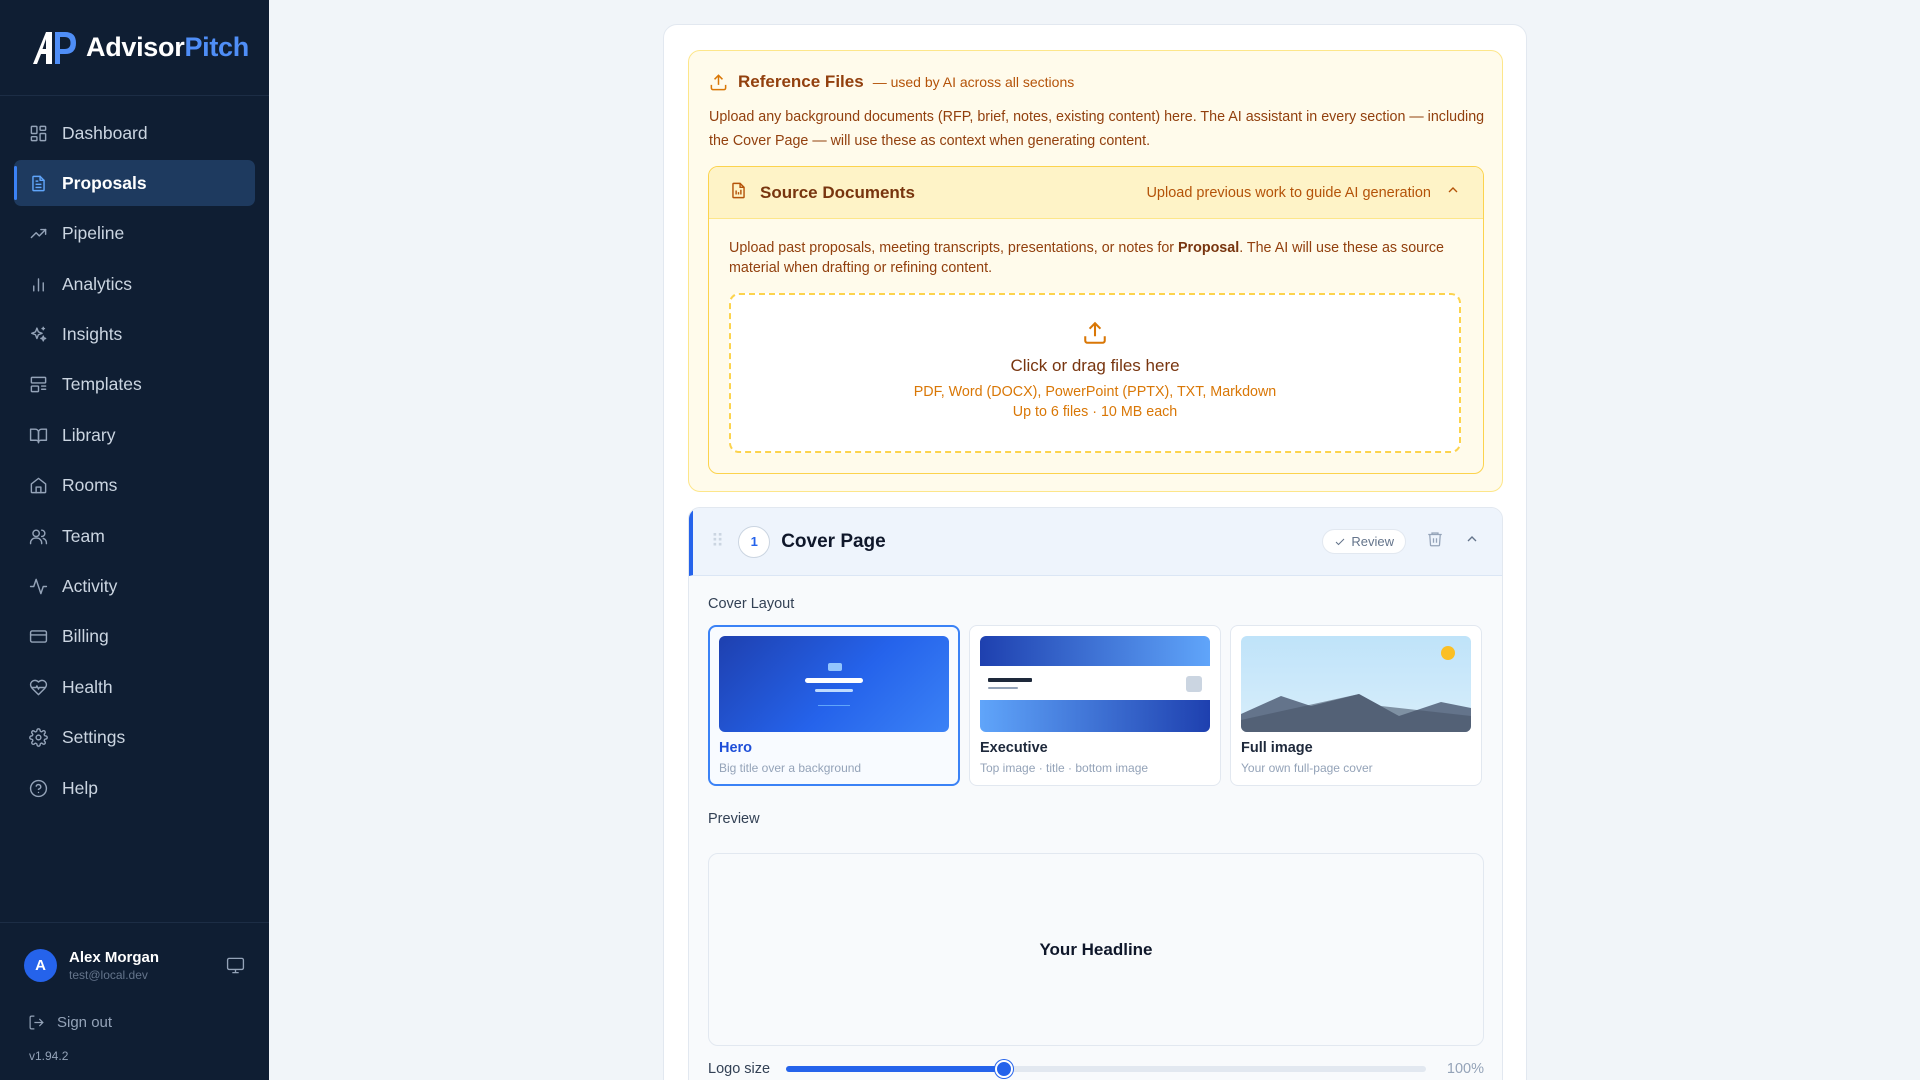 This screenshot has width=1920, height=1080. I want to click on dashboard-icon, so click(38, 133).